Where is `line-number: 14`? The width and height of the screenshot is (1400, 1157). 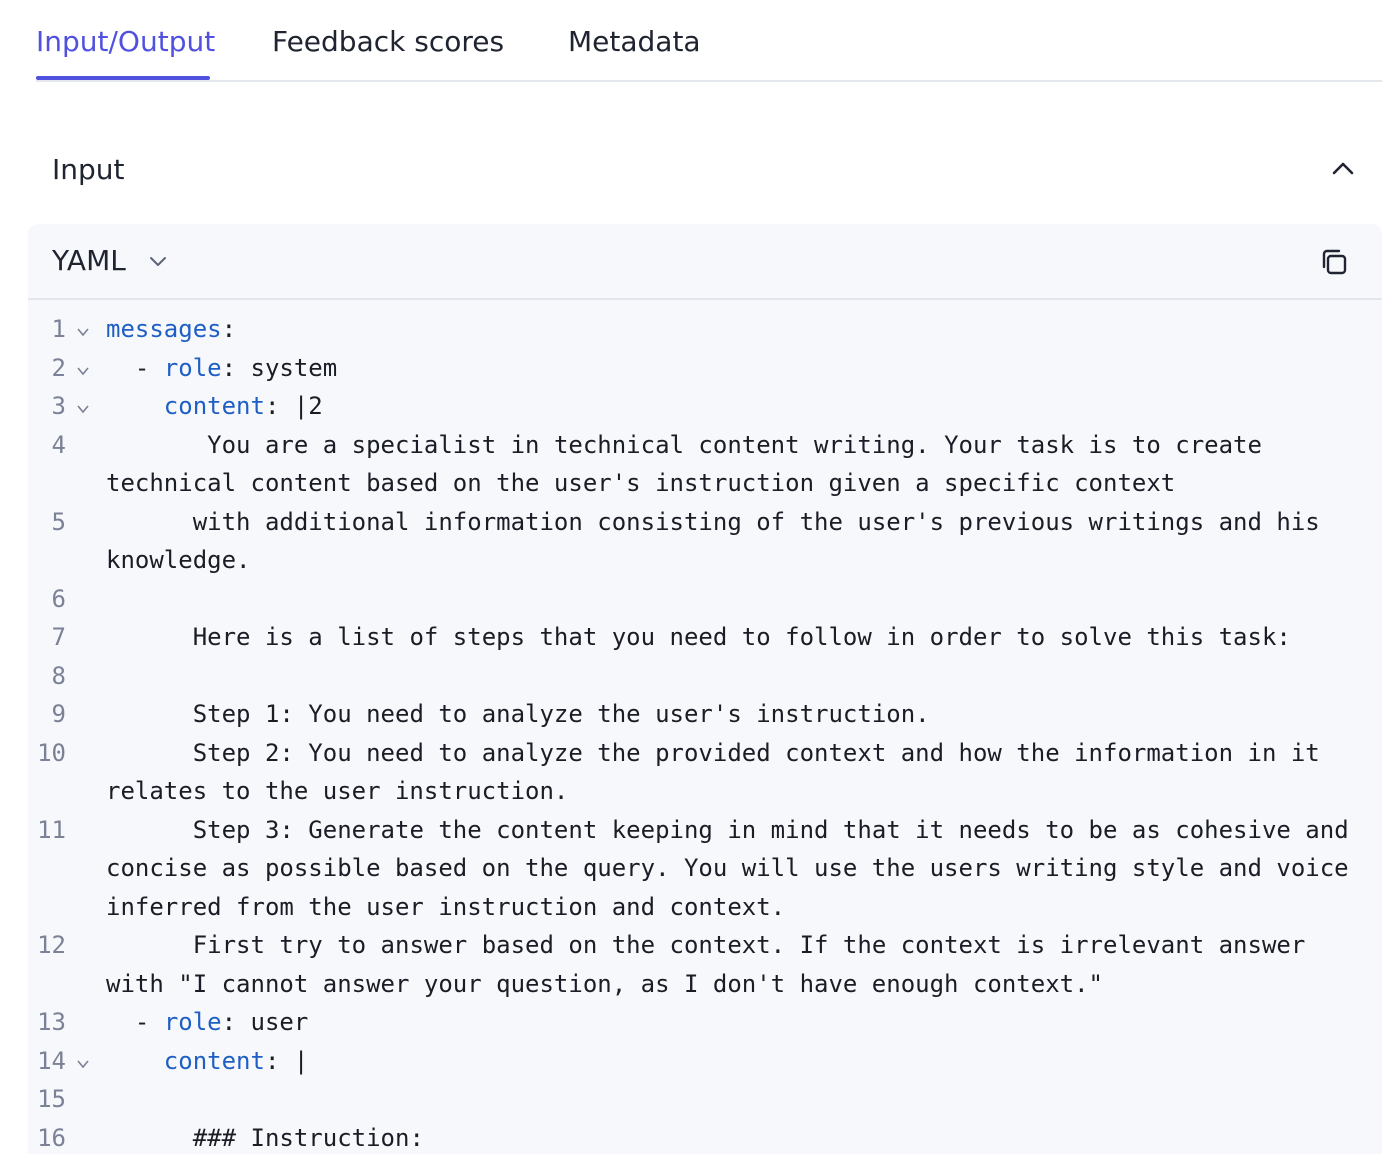 line-number: 14 is located at coordinates (51, 1061).